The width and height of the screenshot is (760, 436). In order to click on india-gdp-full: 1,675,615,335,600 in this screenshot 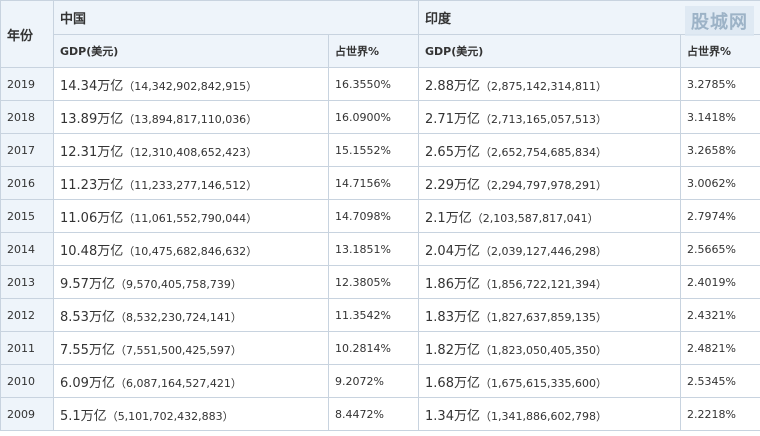, I will do `click(543, 383)`.